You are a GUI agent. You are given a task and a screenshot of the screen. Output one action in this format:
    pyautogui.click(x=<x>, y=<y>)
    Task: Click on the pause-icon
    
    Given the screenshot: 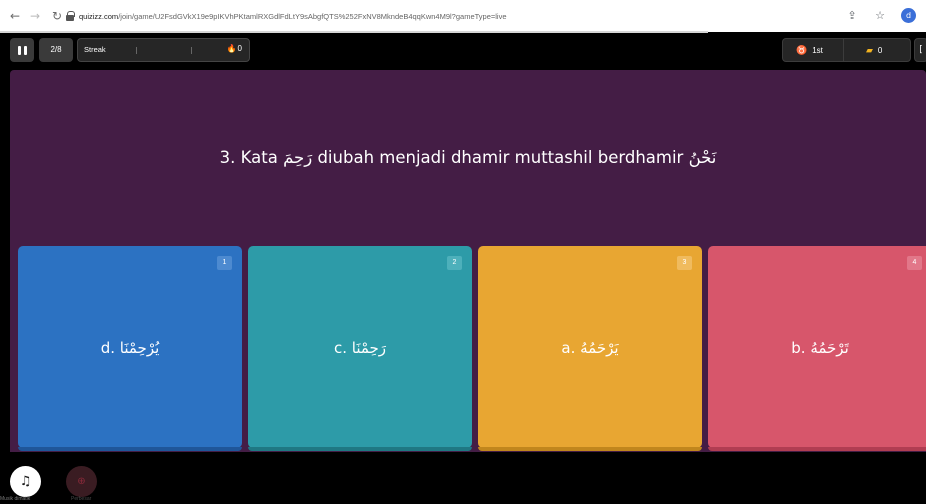 What is the action you would take?
    pyautogui.click(x=19, y=50)
    